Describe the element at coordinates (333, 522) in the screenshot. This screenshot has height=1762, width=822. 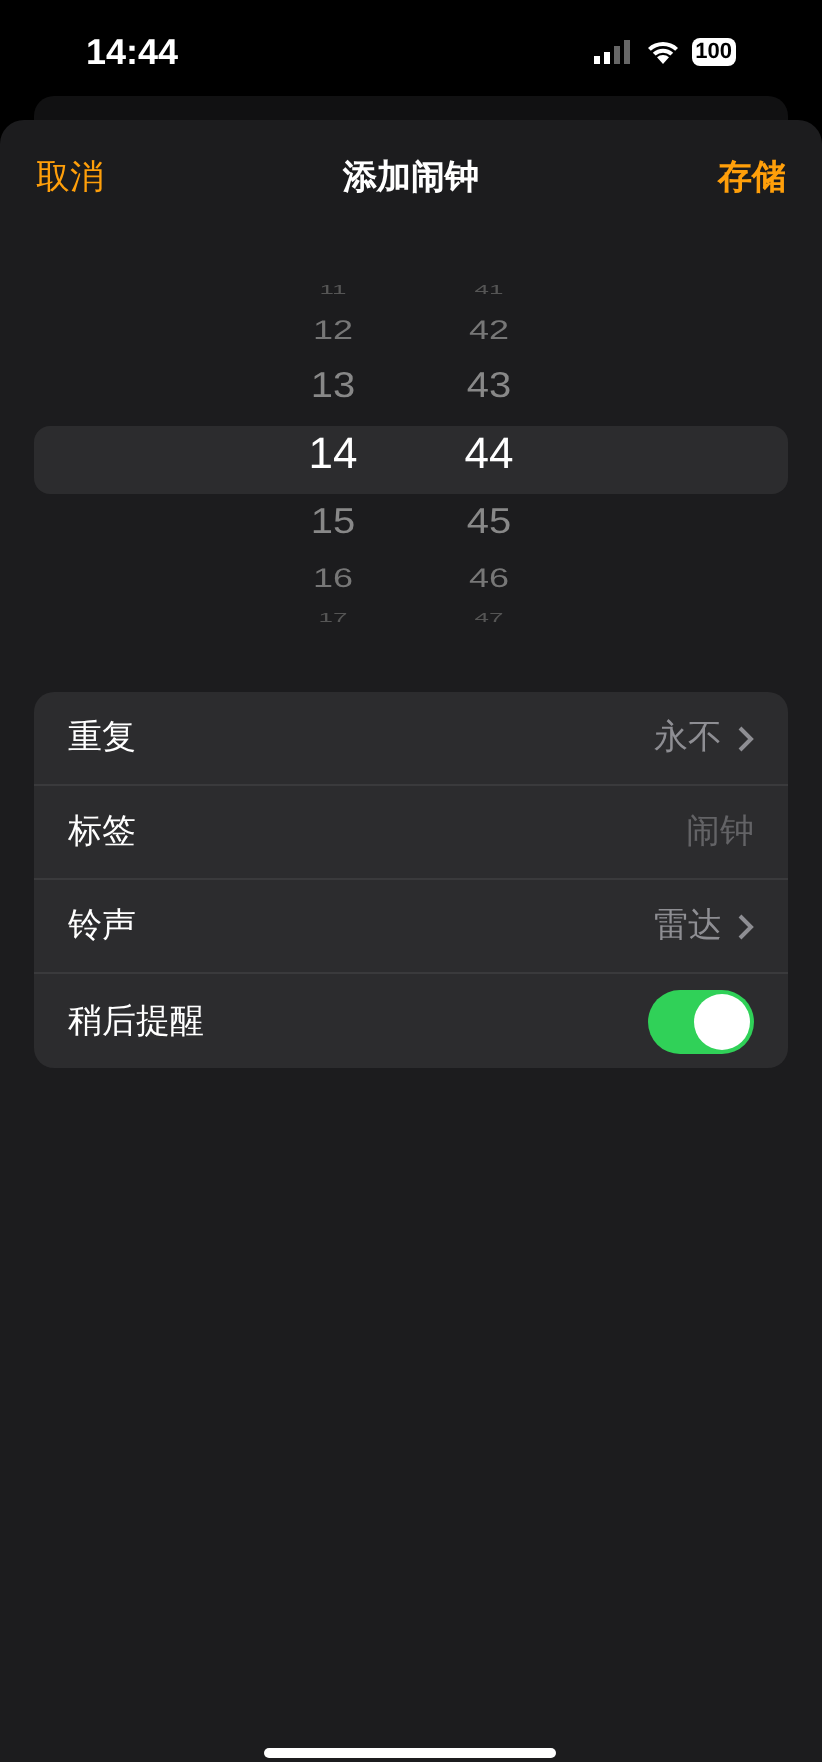
I see `picker-value: 15` at that location.